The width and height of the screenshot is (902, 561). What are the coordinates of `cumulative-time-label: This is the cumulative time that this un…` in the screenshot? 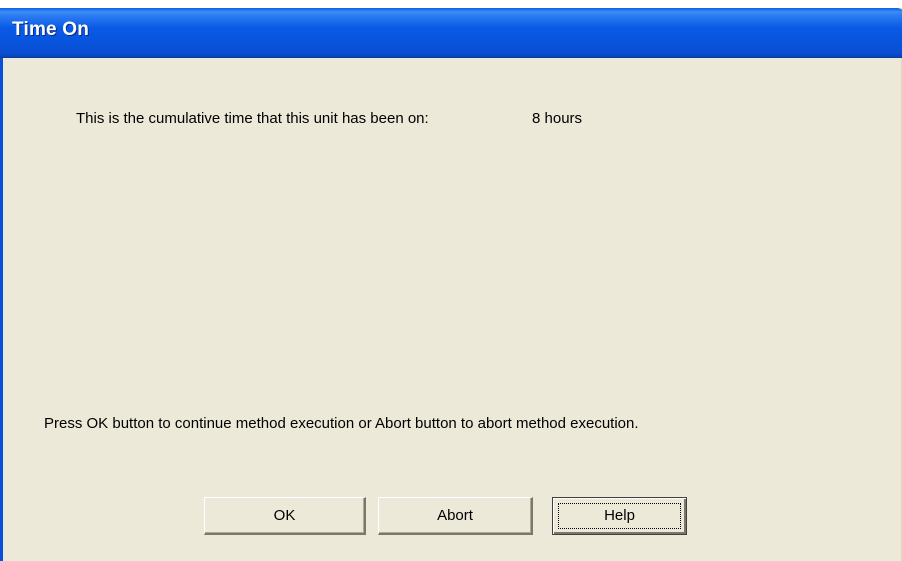 It's located at (252, 118).